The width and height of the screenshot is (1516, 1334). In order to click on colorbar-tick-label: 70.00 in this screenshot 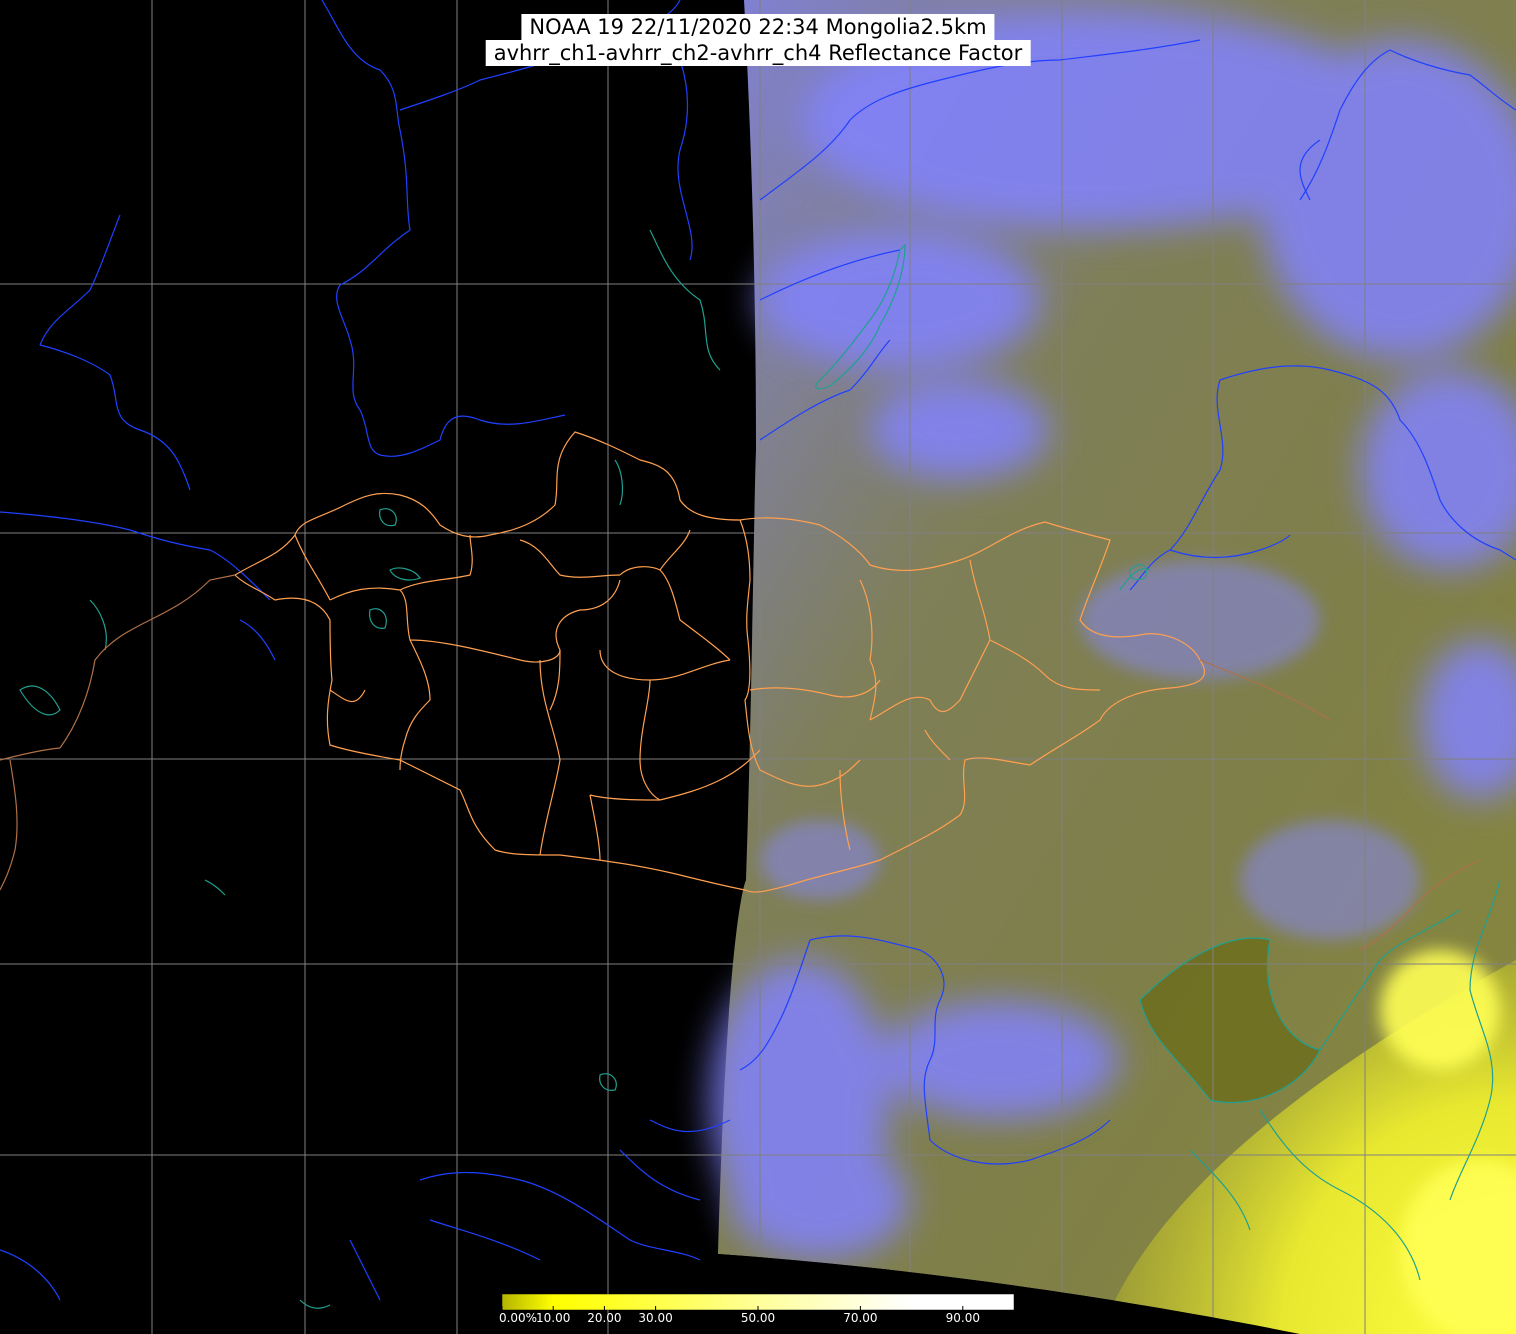, I will do `click(860, 1318)`.